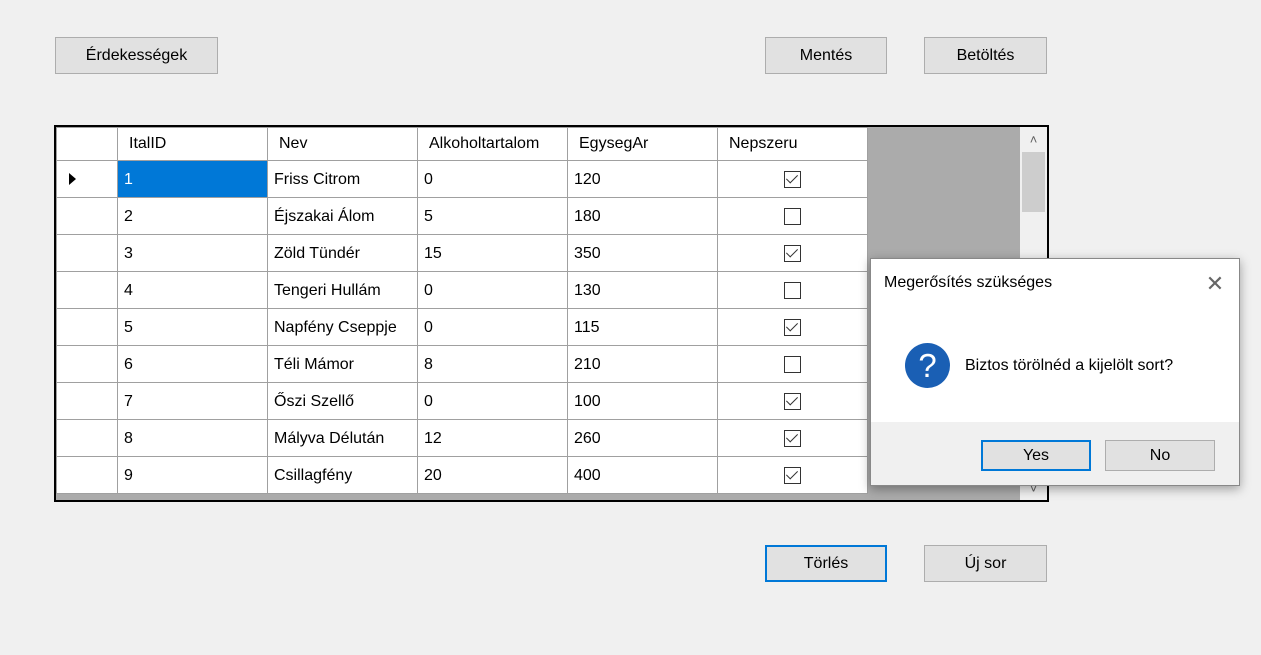 The height and width of the screenshot is (655, 1261). Describe the element at coordinates (492, 438) in the screenshot. I see `cell-alkoholtartalom: 12` at that location.